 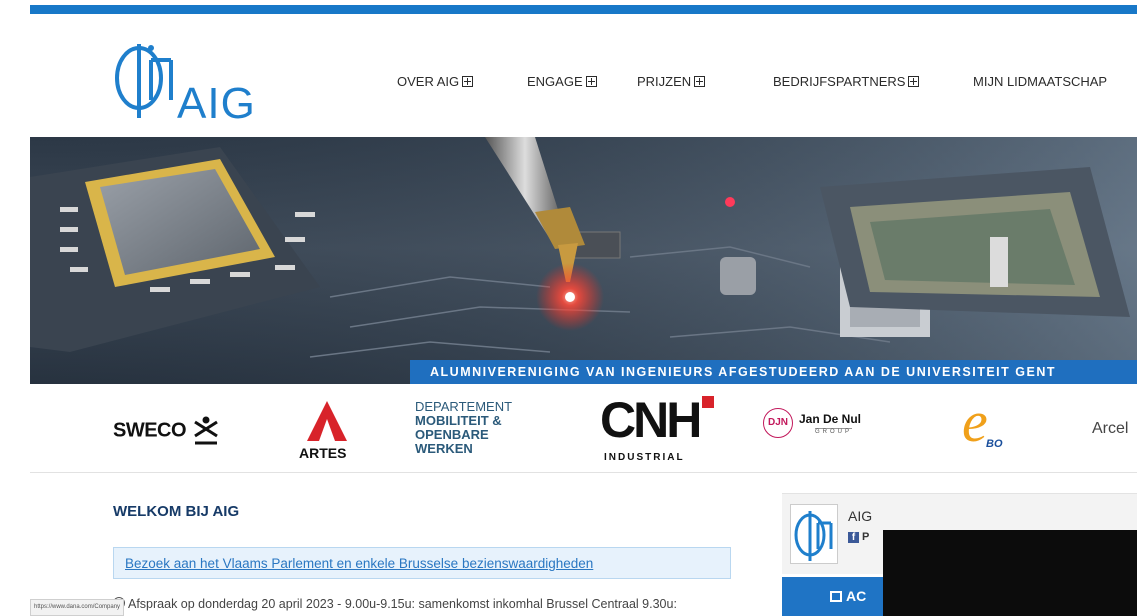 What do you see at coordinates (834, 431) in the screenshot?
I see `jan-de-nul-sub-text: GROUP` at bounding box center [834, 431].